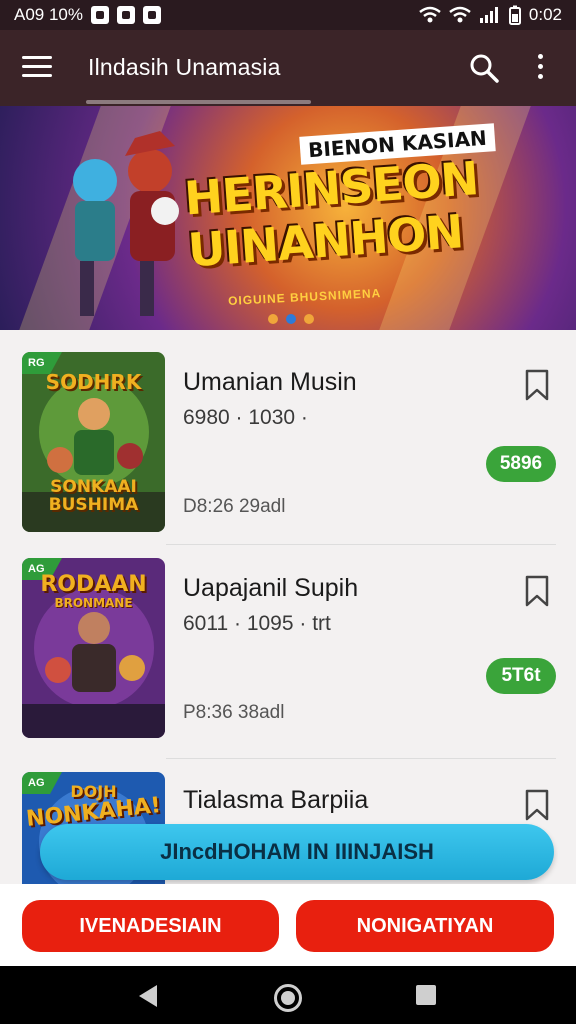 This screenshot has height=1024, width=576. I want to click on title-underline, so click(198, 102).